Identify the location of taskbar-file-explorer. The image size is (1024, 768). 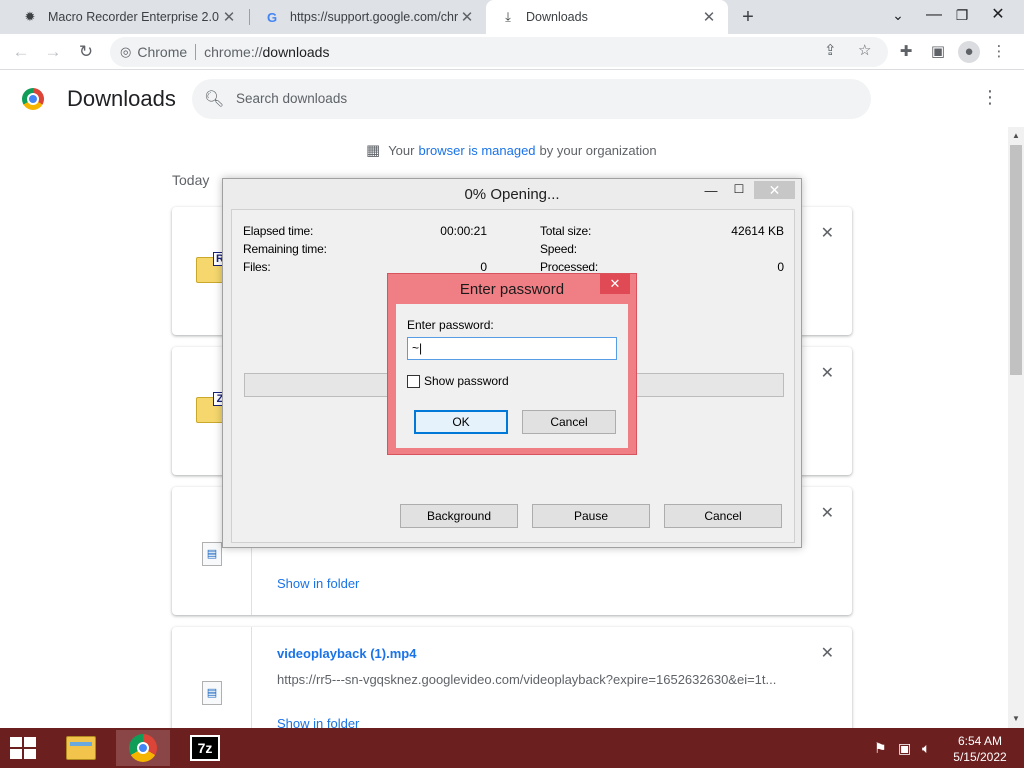
(81, 748).